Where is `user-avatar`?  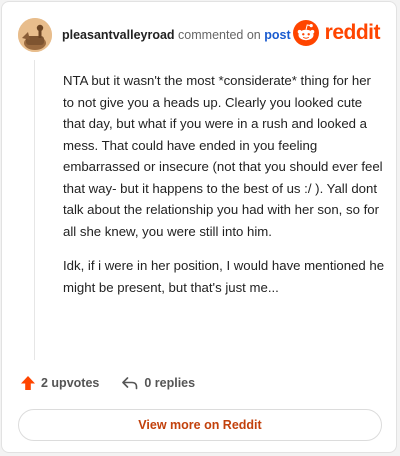
user-avatar is located at coordinates (35, 35).